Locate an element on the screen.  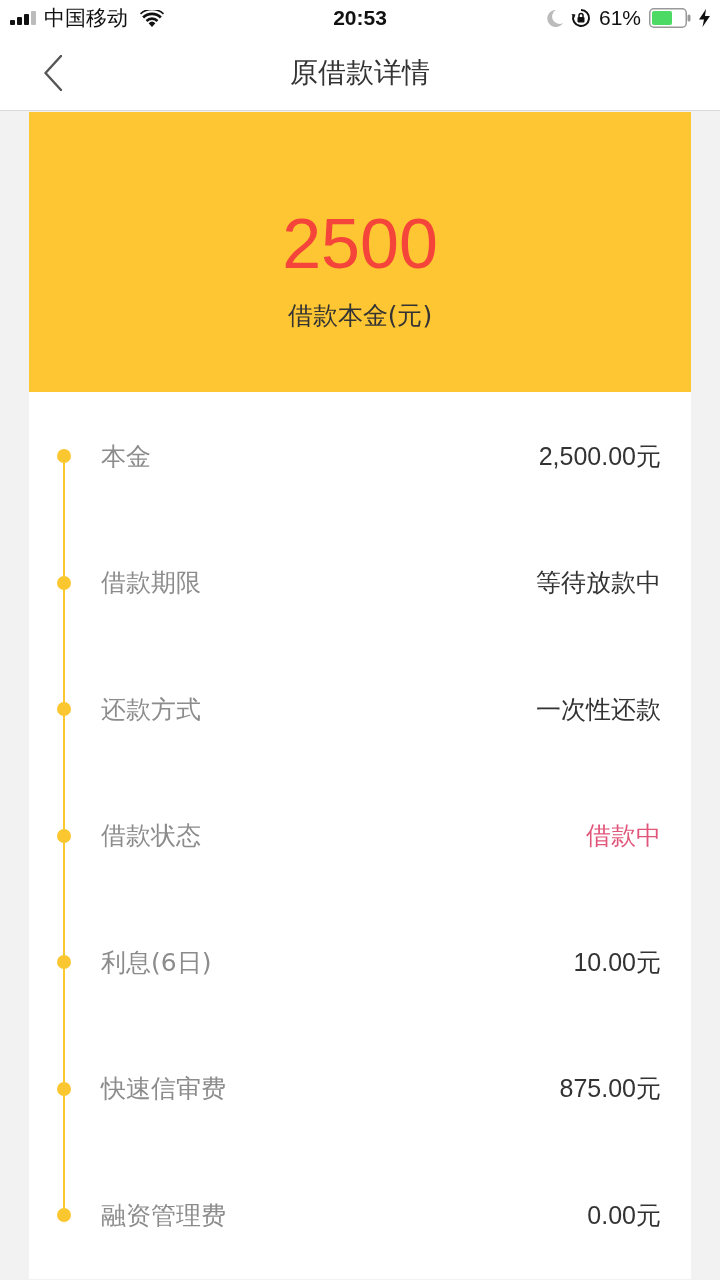
status-time: 20:53 is located at coordinates (360, 18).